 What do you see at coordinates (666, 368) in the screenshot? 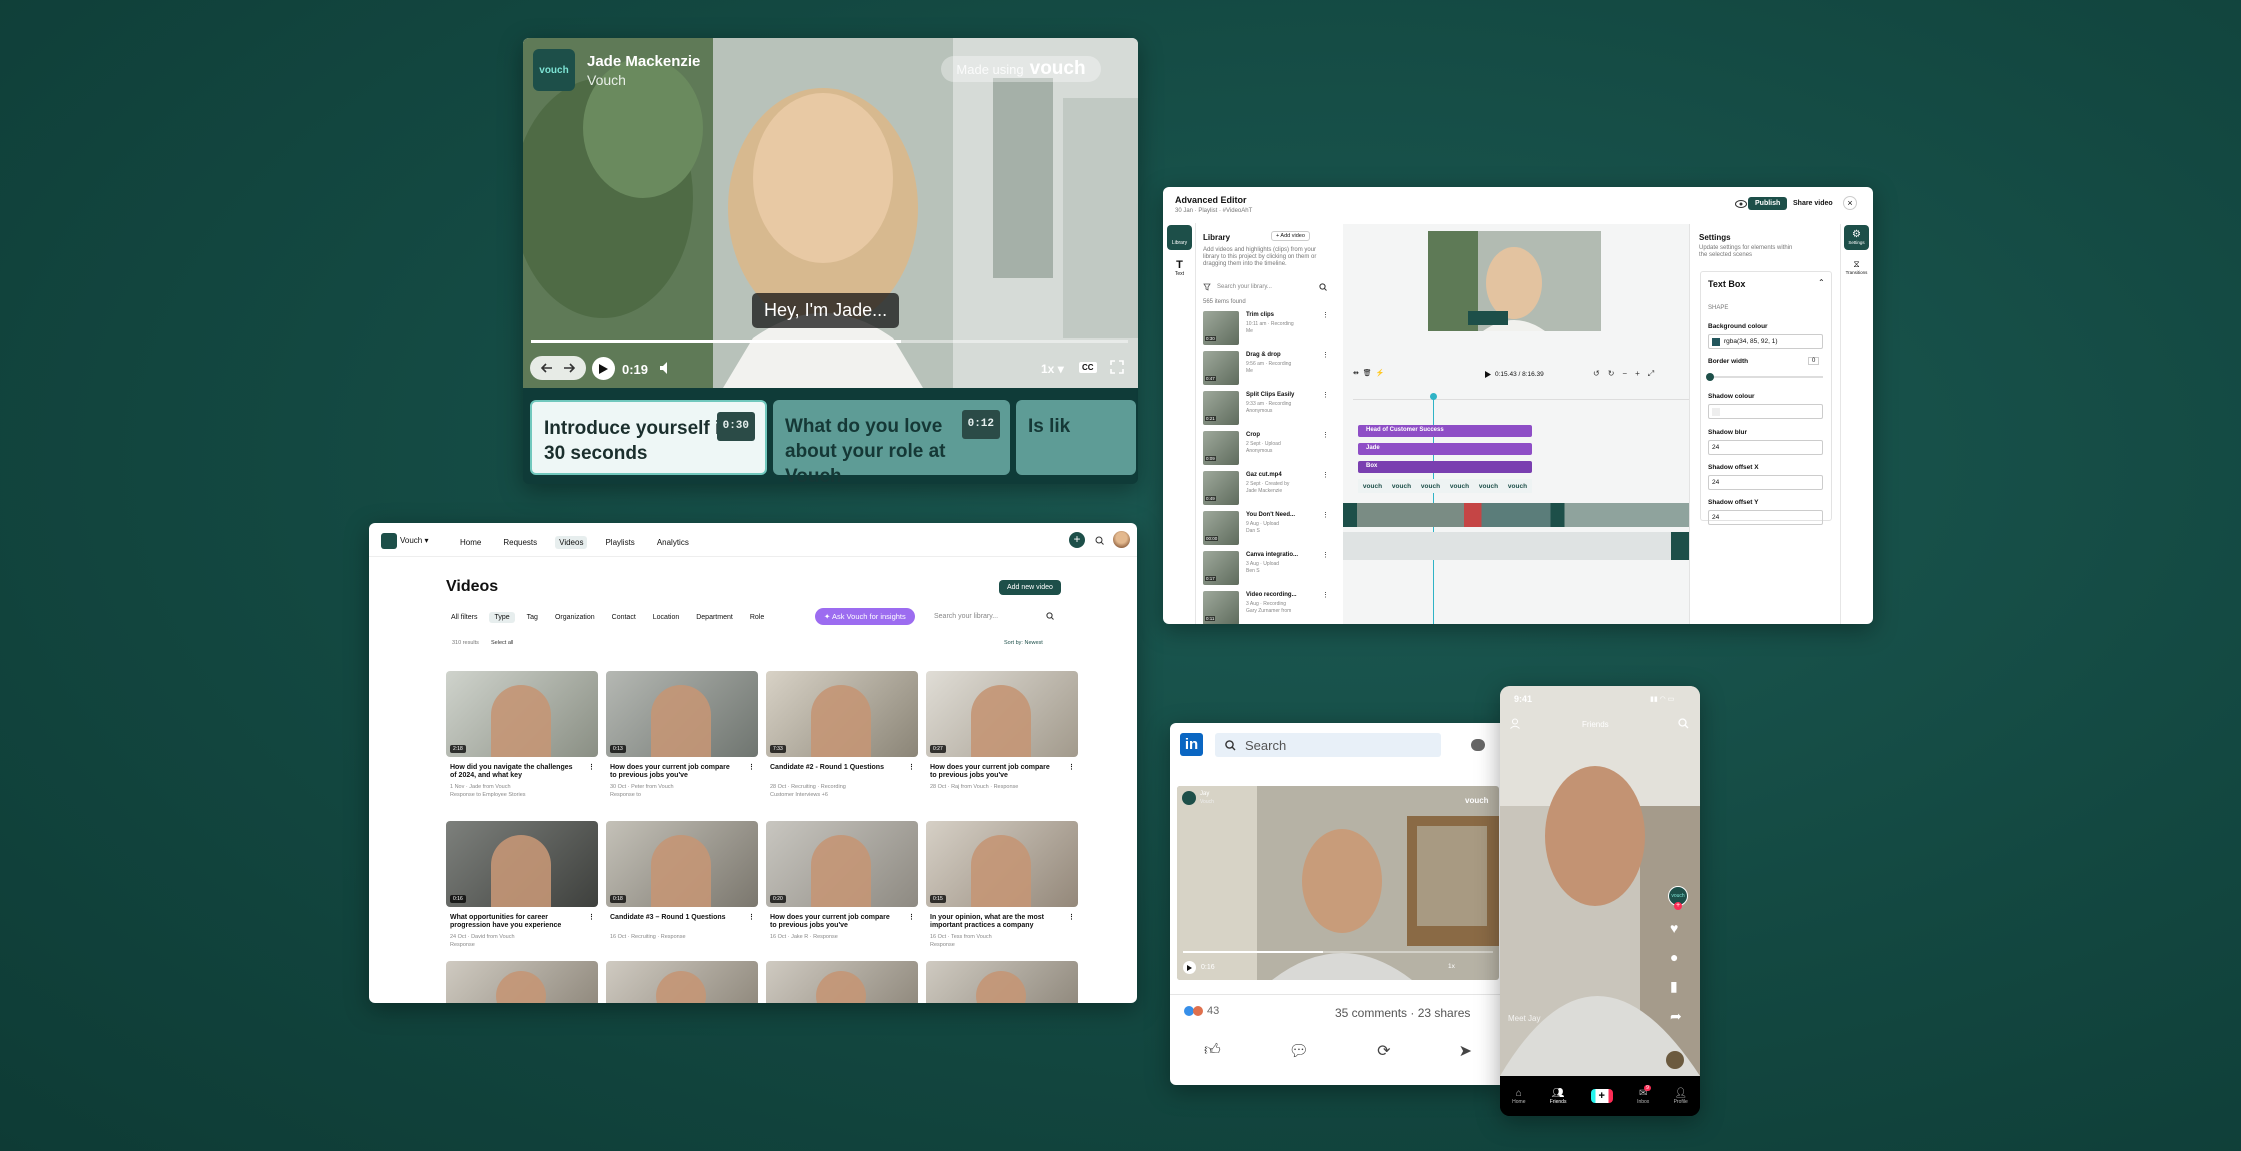
I see `volume-icon` at bounding box center [666, 368].